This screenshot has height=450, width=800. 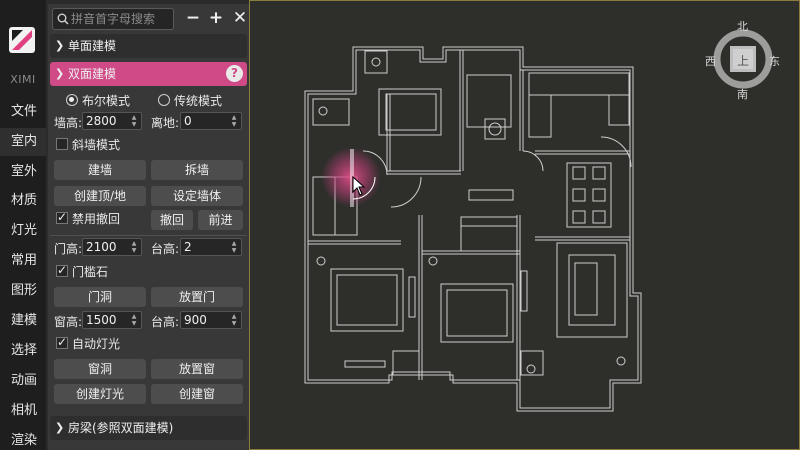 What do you see at coordinates (72, 100) in the screenshot?
I see `radio-bool-mode` at bounding box center [72, 100].